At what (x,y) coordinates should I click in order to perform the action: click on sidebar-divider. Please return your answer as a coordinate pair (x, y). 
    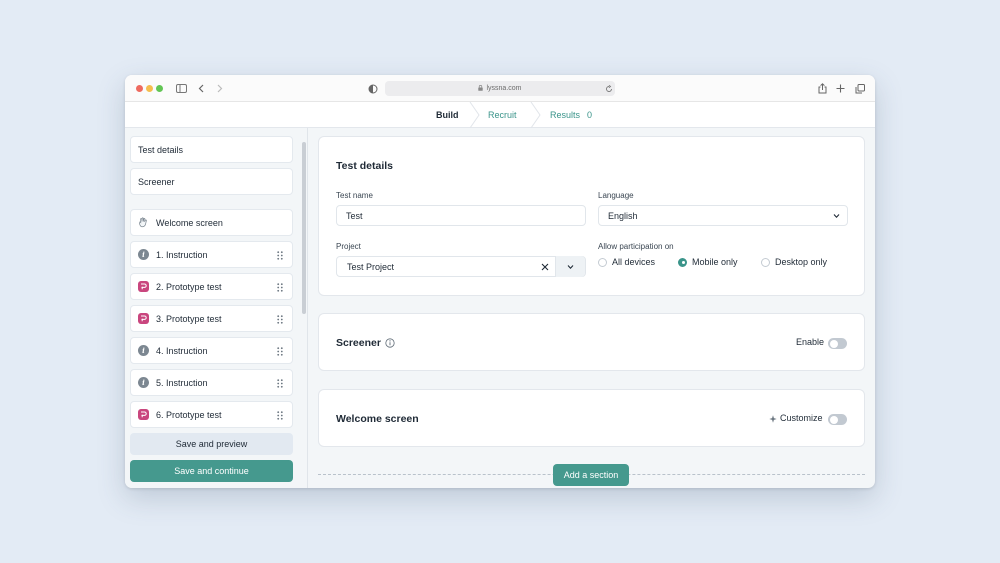
    Looking at the image, I should click on (307, 308).